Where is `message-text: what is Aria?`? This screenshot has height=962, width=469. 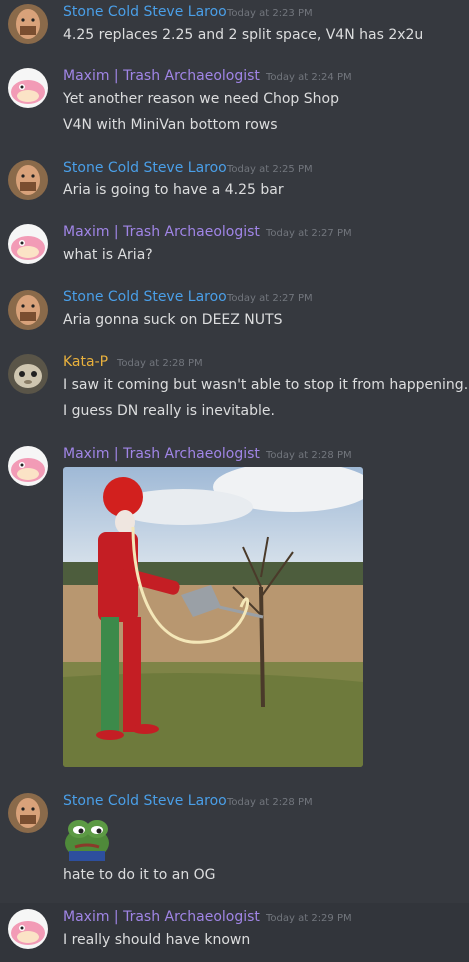 message-text: what is Aria? is located at coordinates (108, 255).